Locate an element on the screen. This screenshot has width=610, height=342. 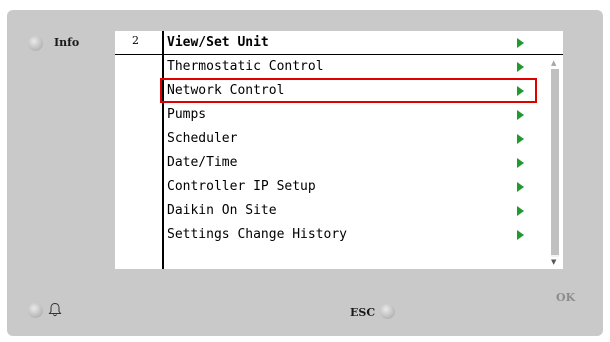
scroll-up-icon: ▲ is located at coordinates (553, 63).